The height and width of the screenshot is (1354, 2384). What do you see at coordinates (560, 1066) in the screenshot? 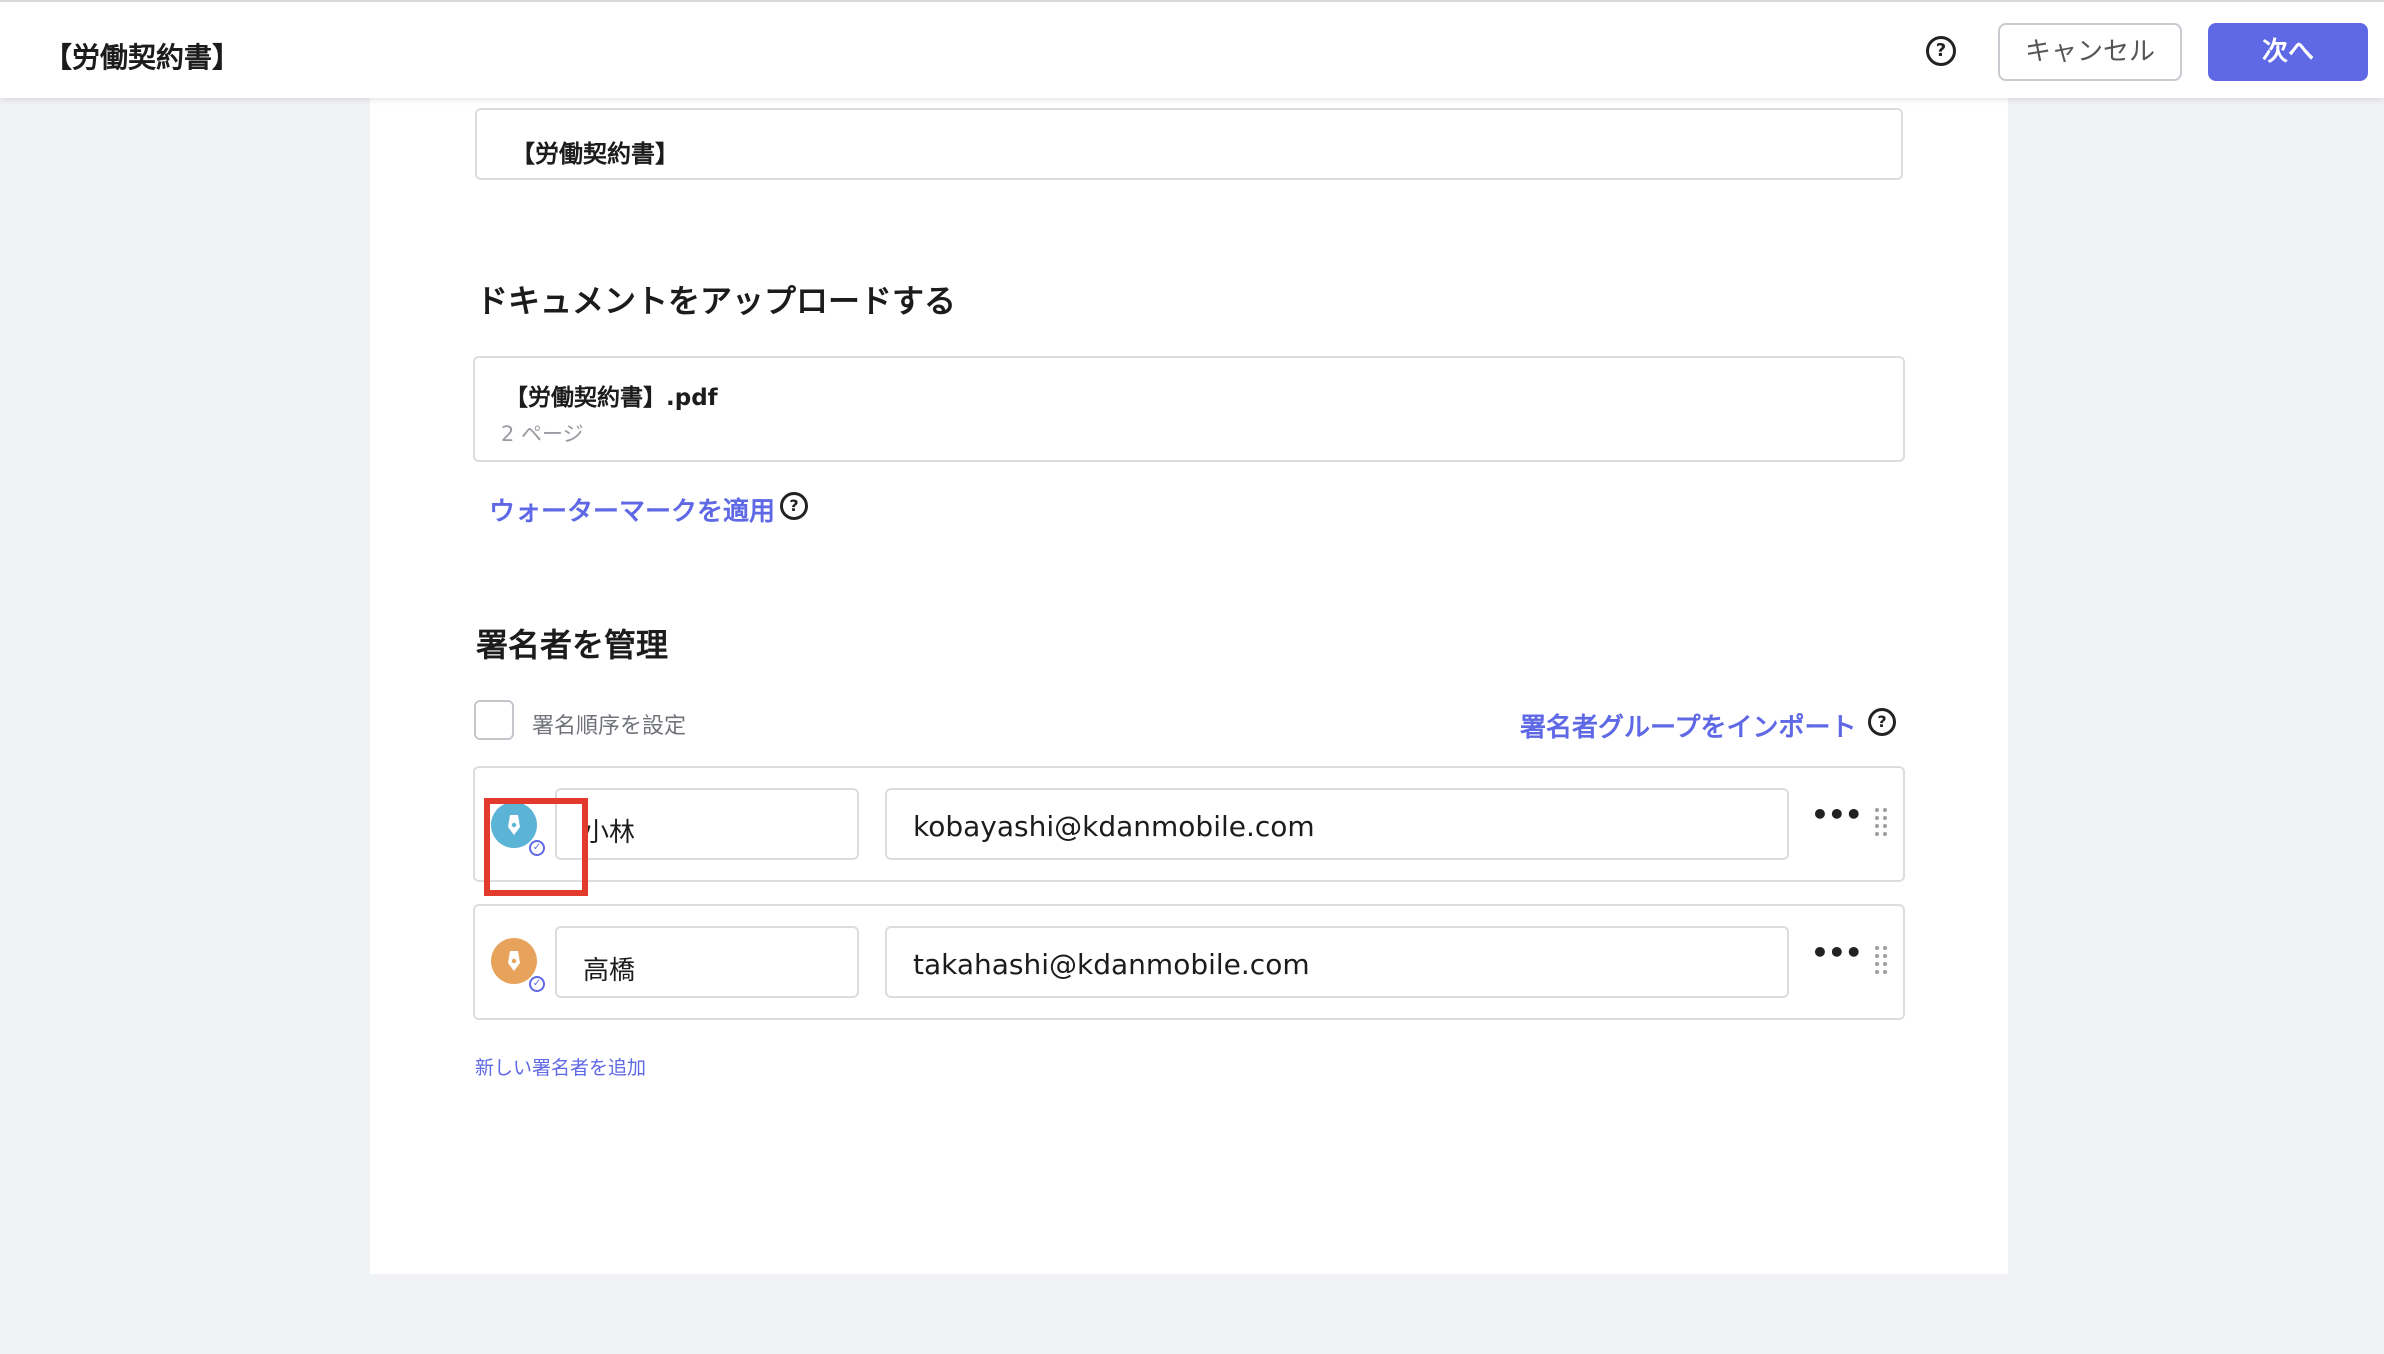
I see `add-new-signer-link: 新しい署名者を追加` at bounding box center [560, 1066].